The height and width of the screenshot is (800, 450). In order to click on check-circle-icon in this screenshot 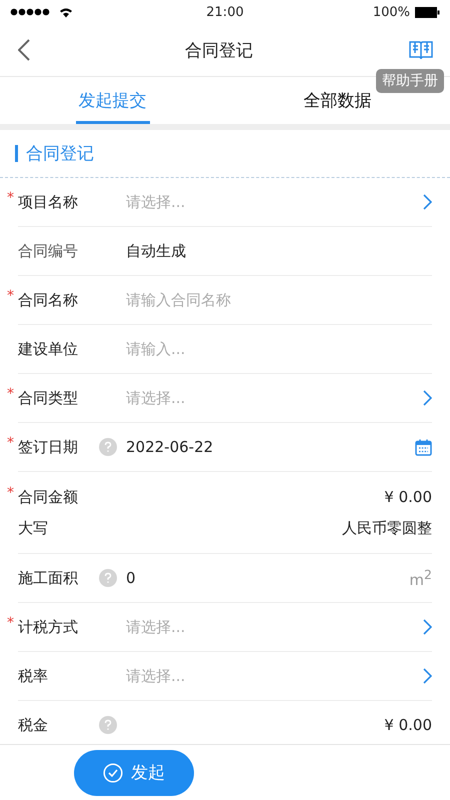, I will do `click(113, 772)`.